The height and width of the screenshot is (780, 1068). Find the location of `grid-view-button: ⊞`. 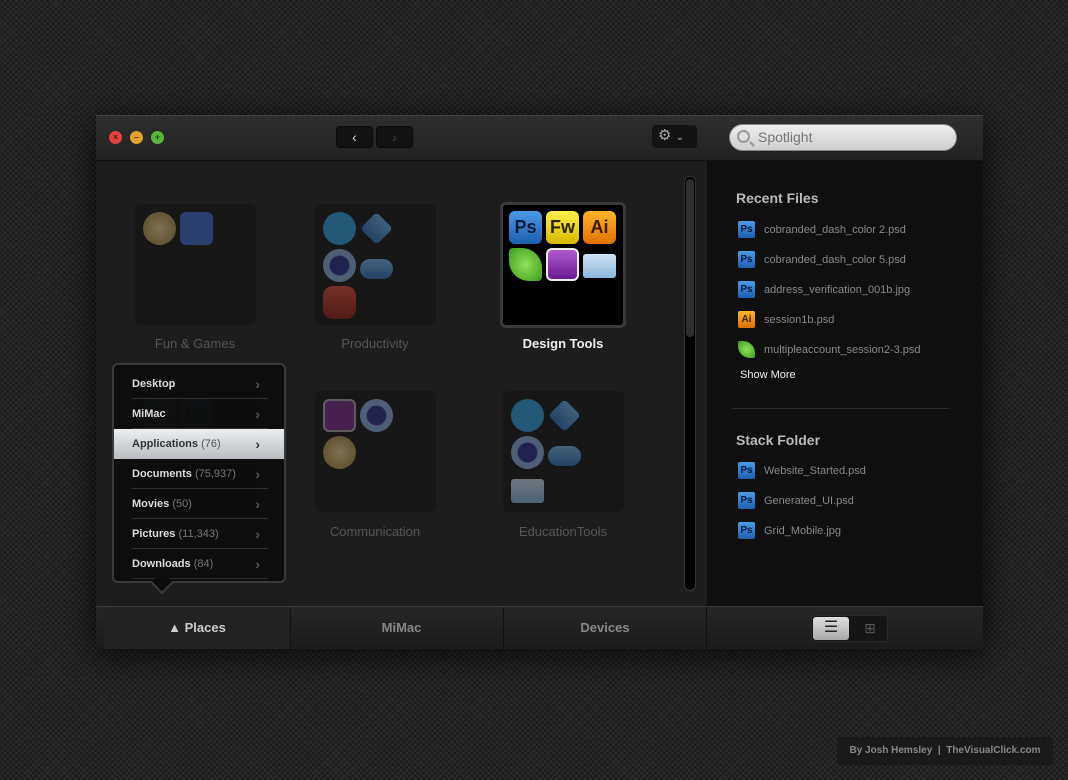

grid-view-button: ⊞ is located at coordinates (870, 628).